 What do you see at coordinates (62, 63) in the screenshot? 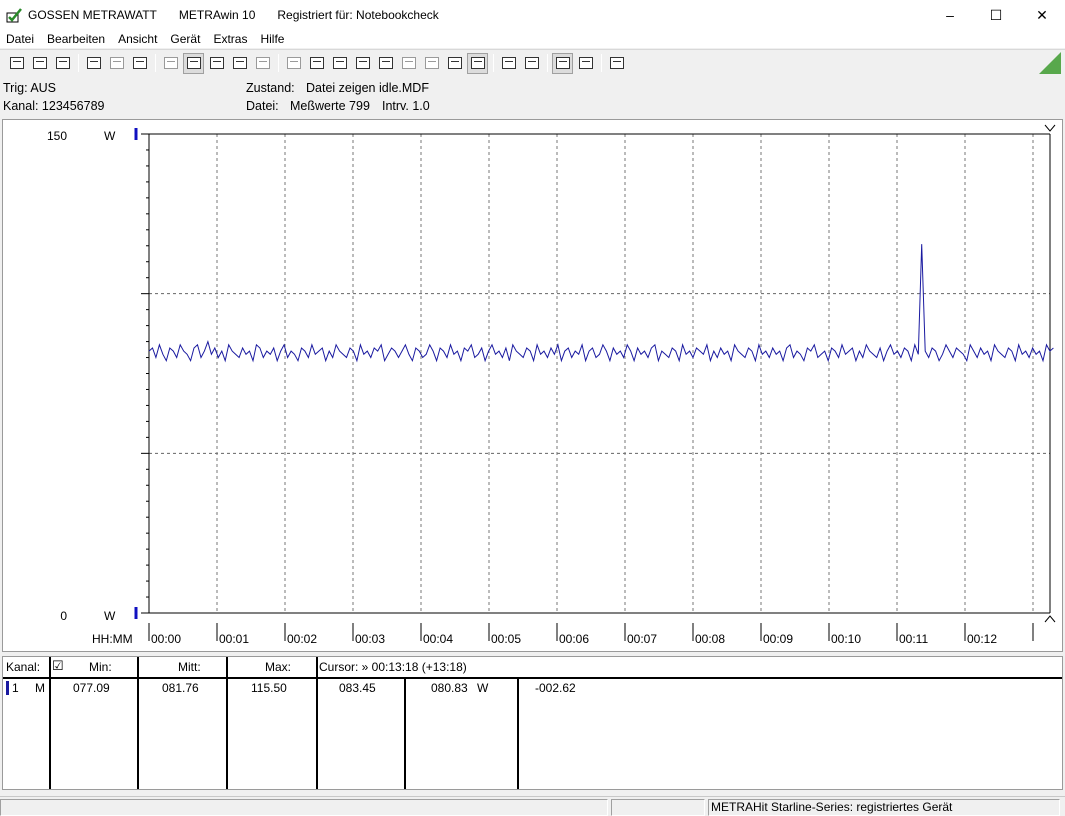
I see `folder-open-icon` at bounding box center [62, 63].